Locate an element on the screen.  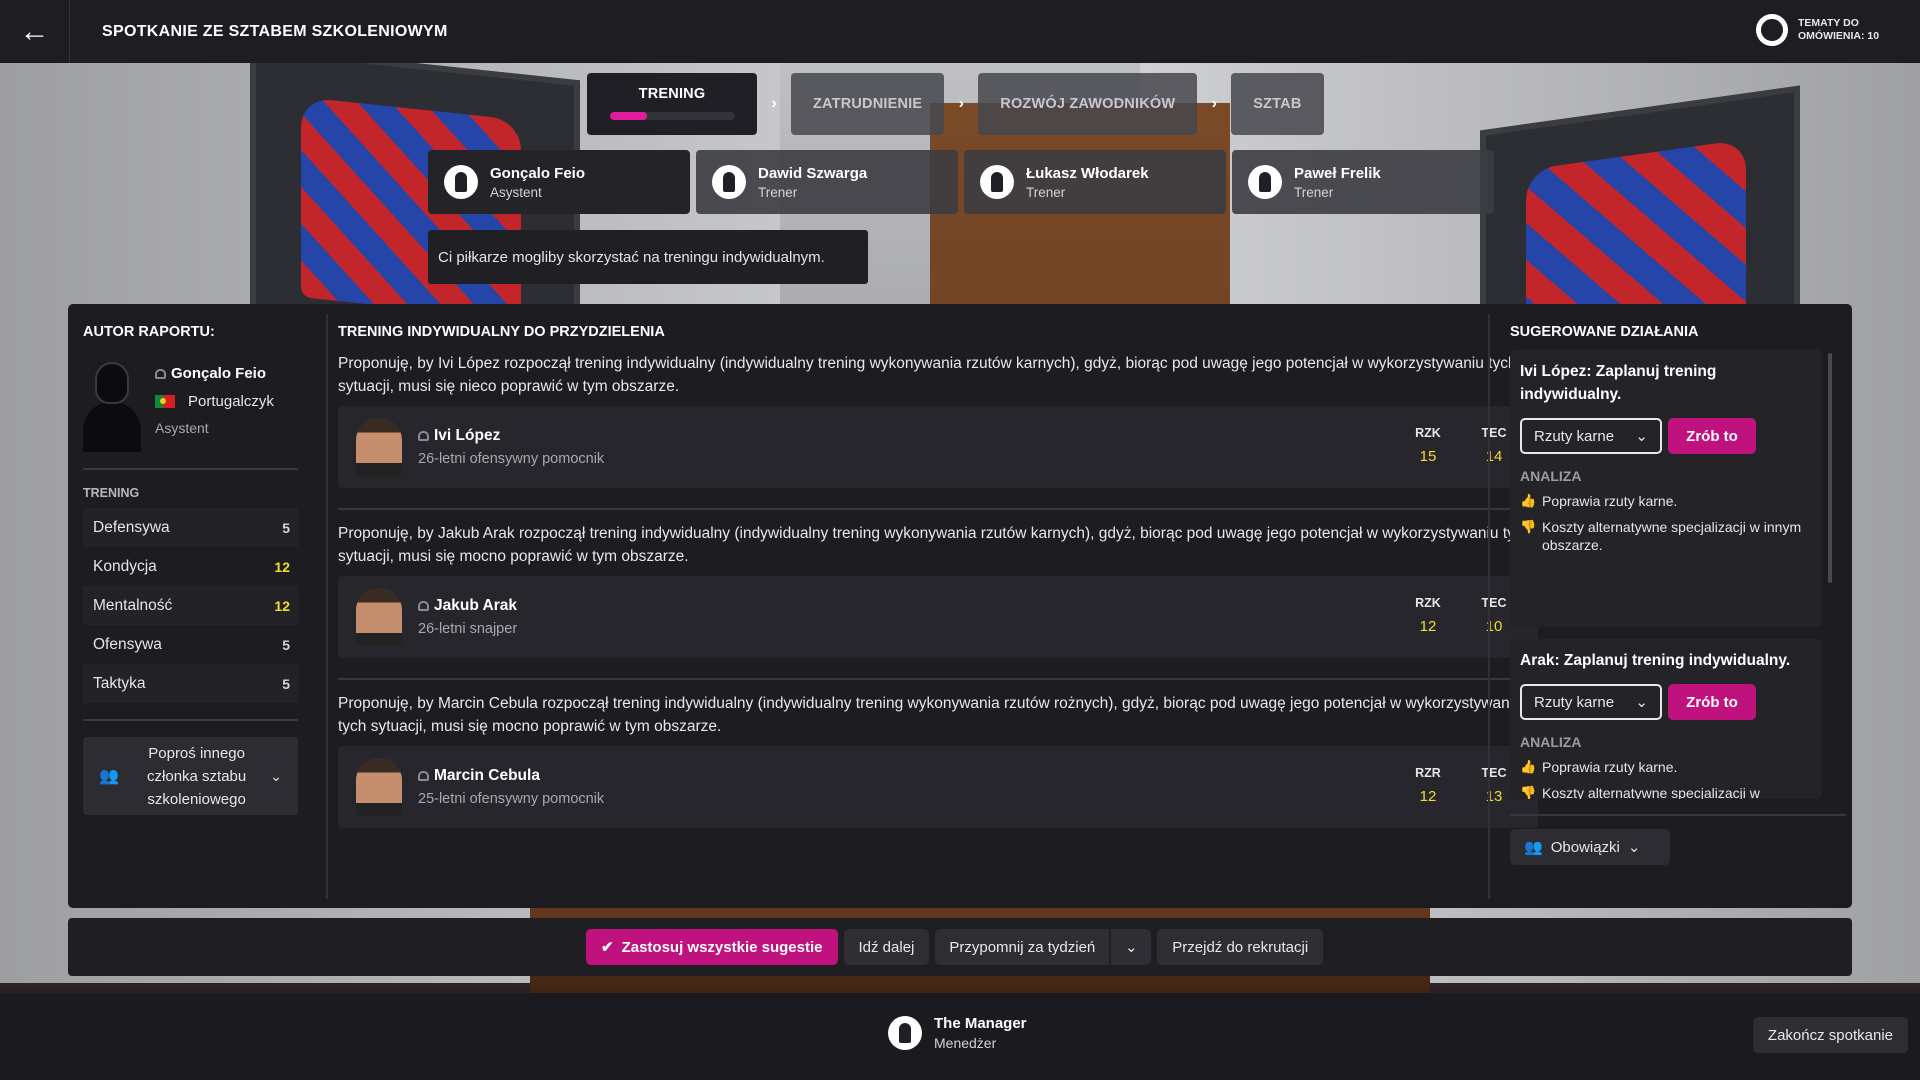
report-author-title: AUTOR RAPORTU: is located at coordinates (149, 332).